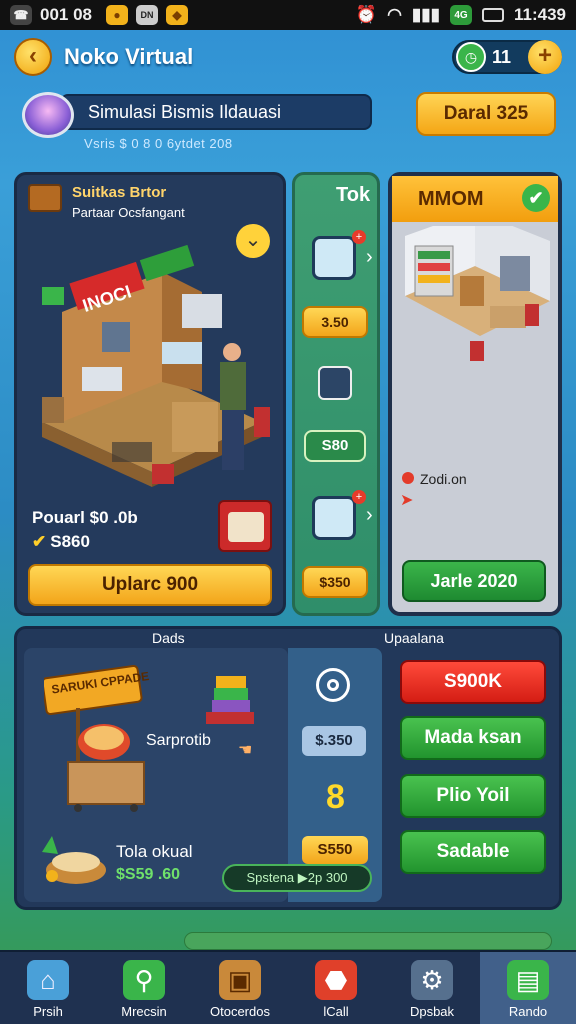 The image size is (576, 1024). I want to click on nav-label: Rando, so click(528, 1011).